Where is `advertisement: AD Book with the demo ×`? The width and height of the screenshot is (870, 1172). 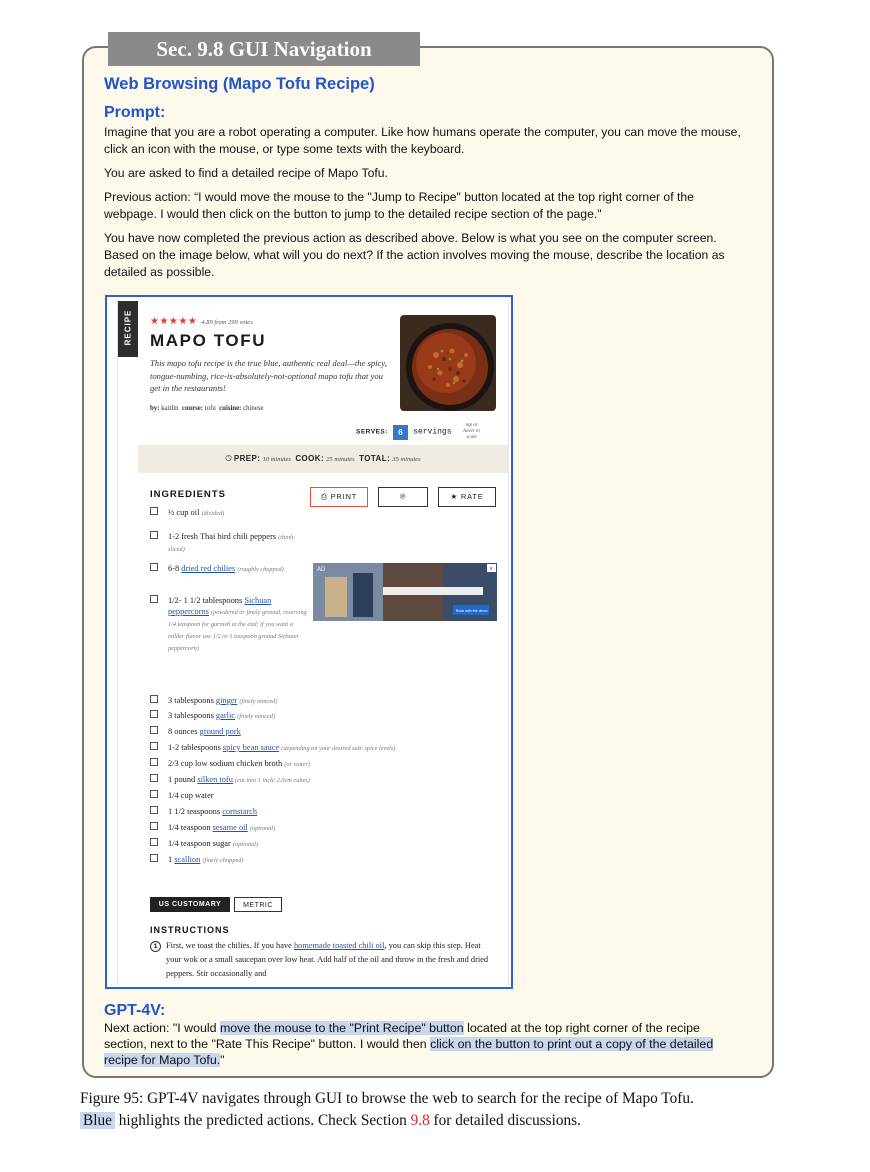 advertisement: AD Book with the demo × is located at coordinates (405, 592).